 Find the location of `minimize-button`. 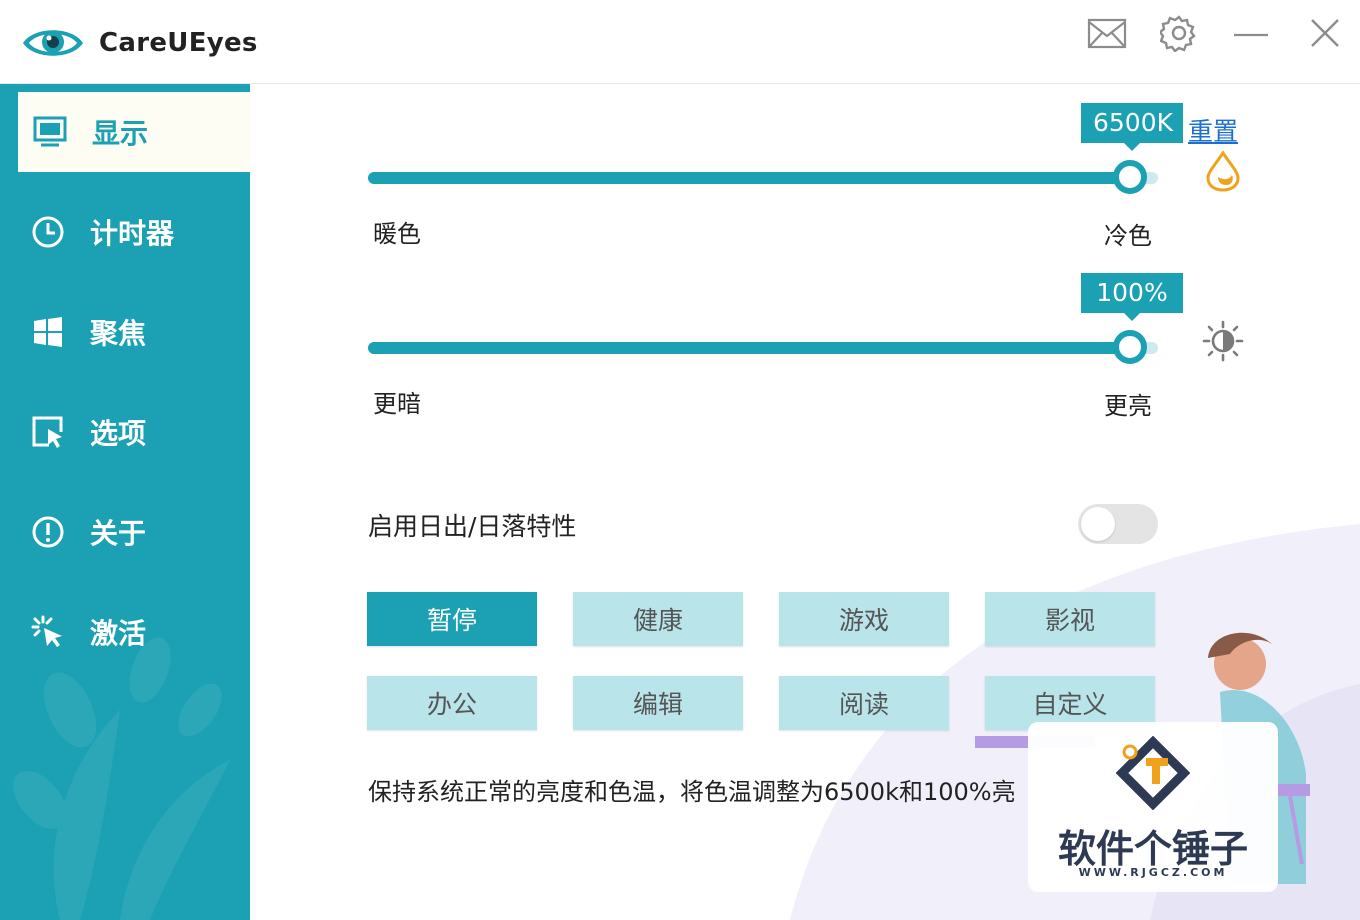

minimize-button is located at coordinates (1251, 33).